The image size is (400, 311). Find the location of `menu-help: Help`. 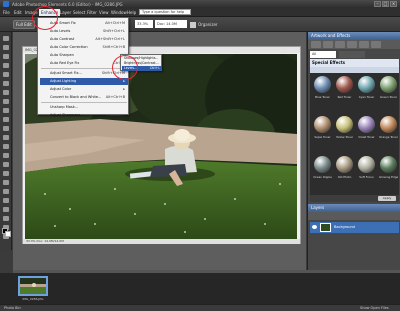

menu-help: Help is located at coordinates (131, 12).